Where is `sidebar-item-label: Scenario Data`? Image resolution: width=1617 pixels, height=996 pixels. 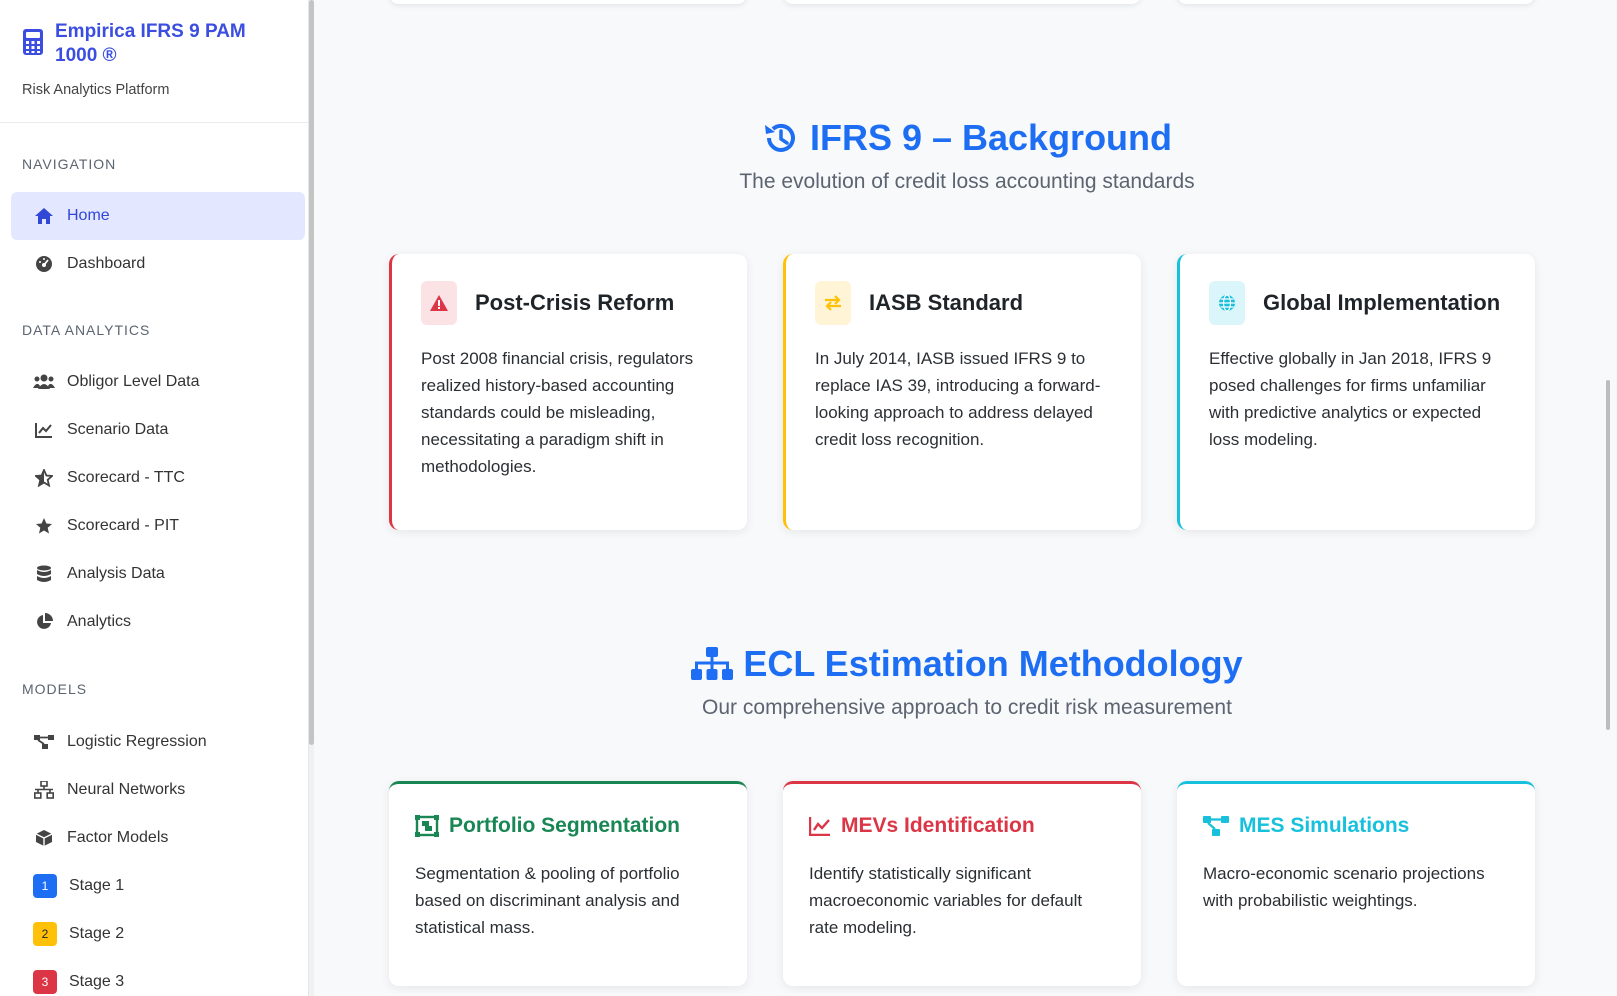
sidebar-item-label: Scenario Data is located at coordinates (118, 429).